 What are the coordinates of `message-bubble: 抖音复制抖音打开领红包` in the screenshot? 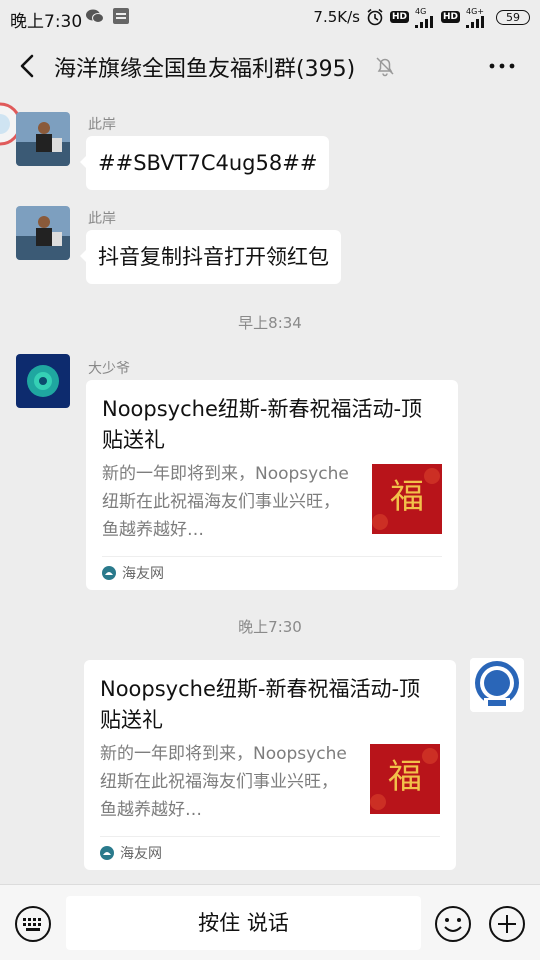 It's located at (210, 257).